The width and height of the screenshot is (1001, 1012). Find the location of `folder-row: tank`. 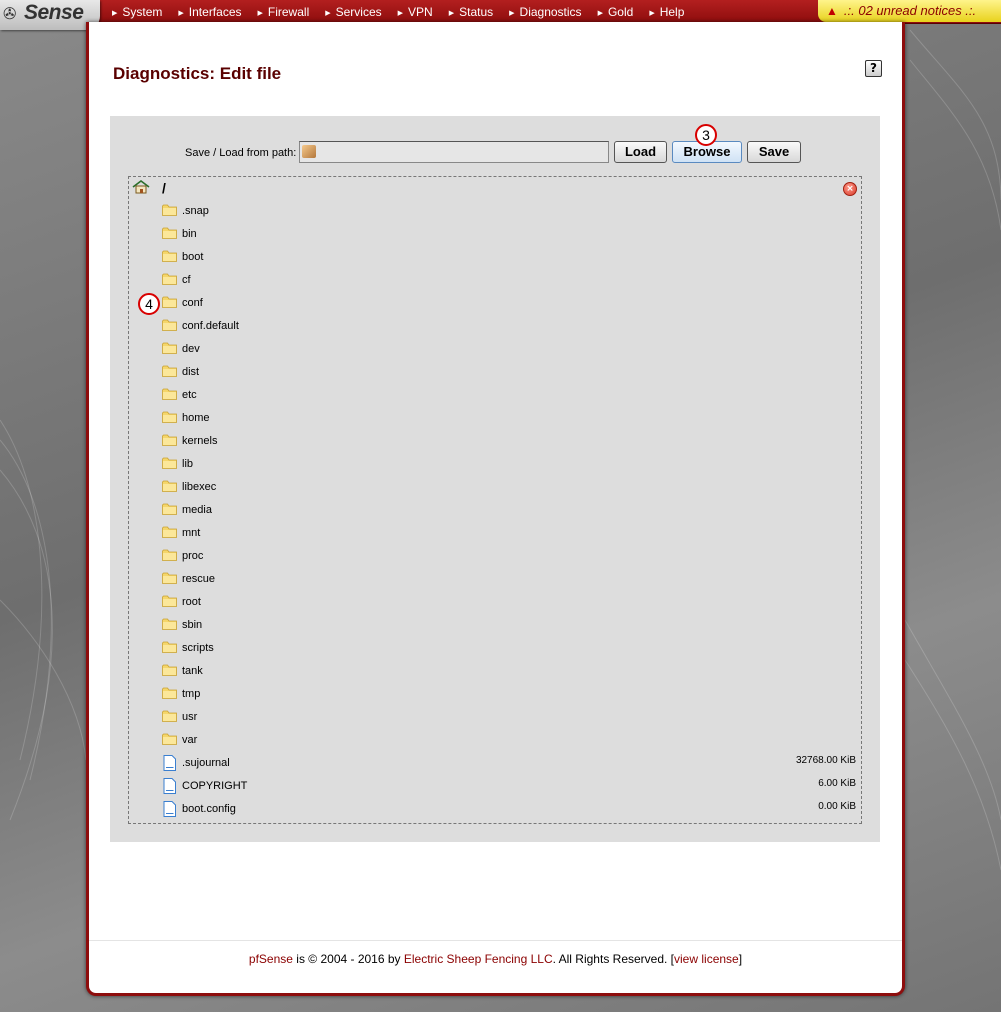

folder-row: tank is located at coordinates (510, 671).